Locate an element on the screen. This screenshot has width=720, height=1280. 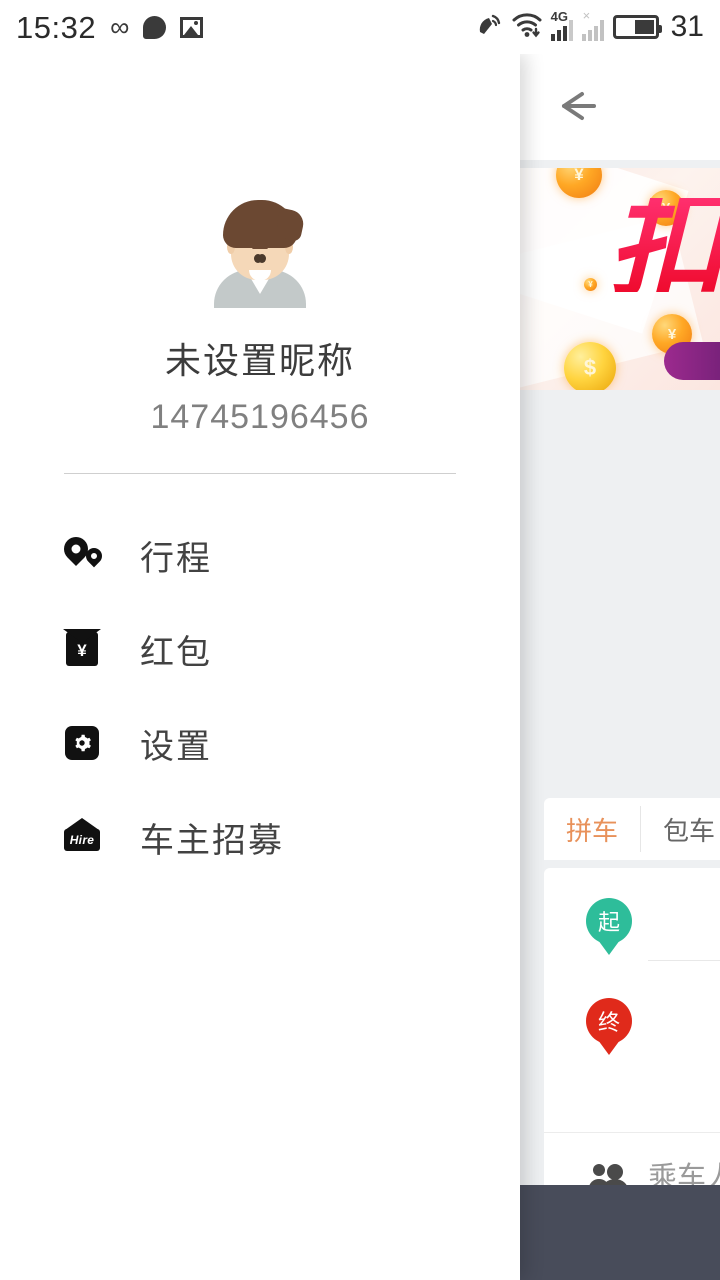
form-row-divider is located at coordinates (632, 1132).